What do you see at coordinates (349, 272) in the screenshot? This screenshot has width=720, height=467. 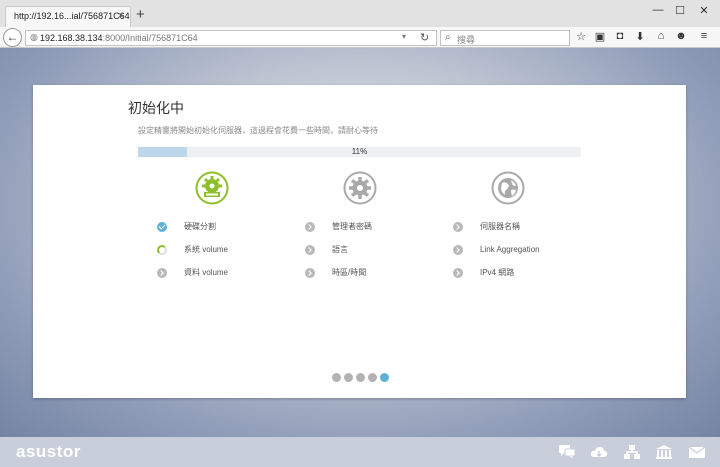 I see `step-label: 時區/時間` at bounding box center [349, 272].